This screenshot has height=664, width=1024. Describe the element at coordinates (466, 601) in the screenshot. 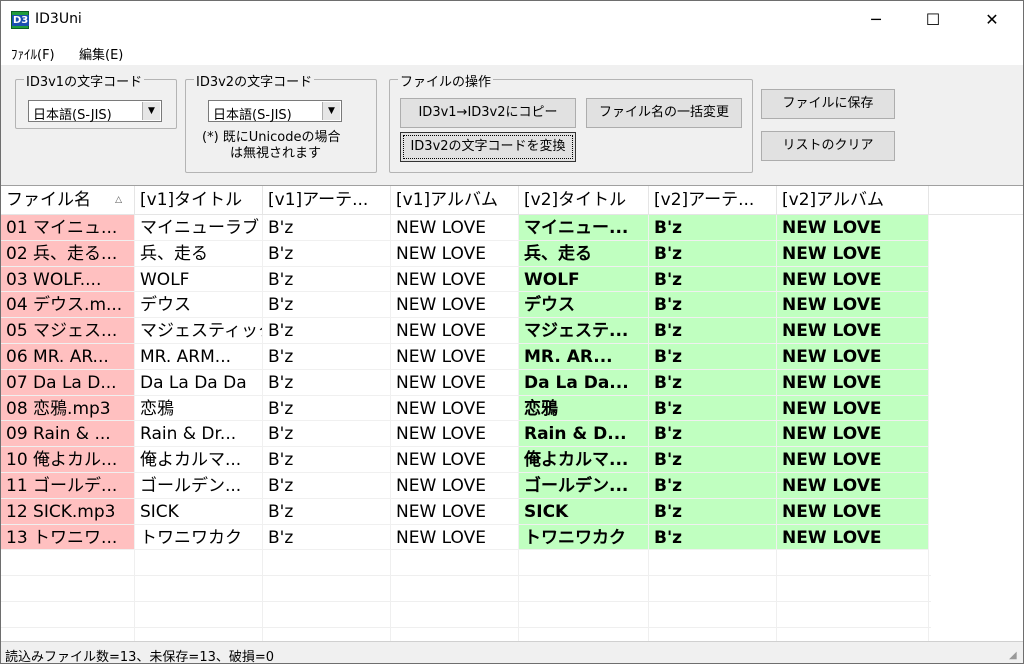

I see `grid-line` at that location.